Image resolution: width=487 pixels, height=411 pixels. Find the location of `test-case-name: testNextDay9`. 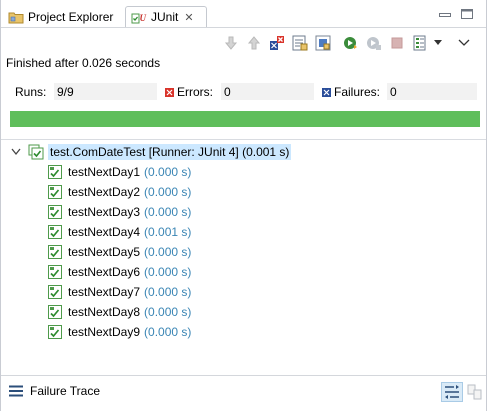

test-case-name: testNextDay9 is located at coordinates (104, 332).